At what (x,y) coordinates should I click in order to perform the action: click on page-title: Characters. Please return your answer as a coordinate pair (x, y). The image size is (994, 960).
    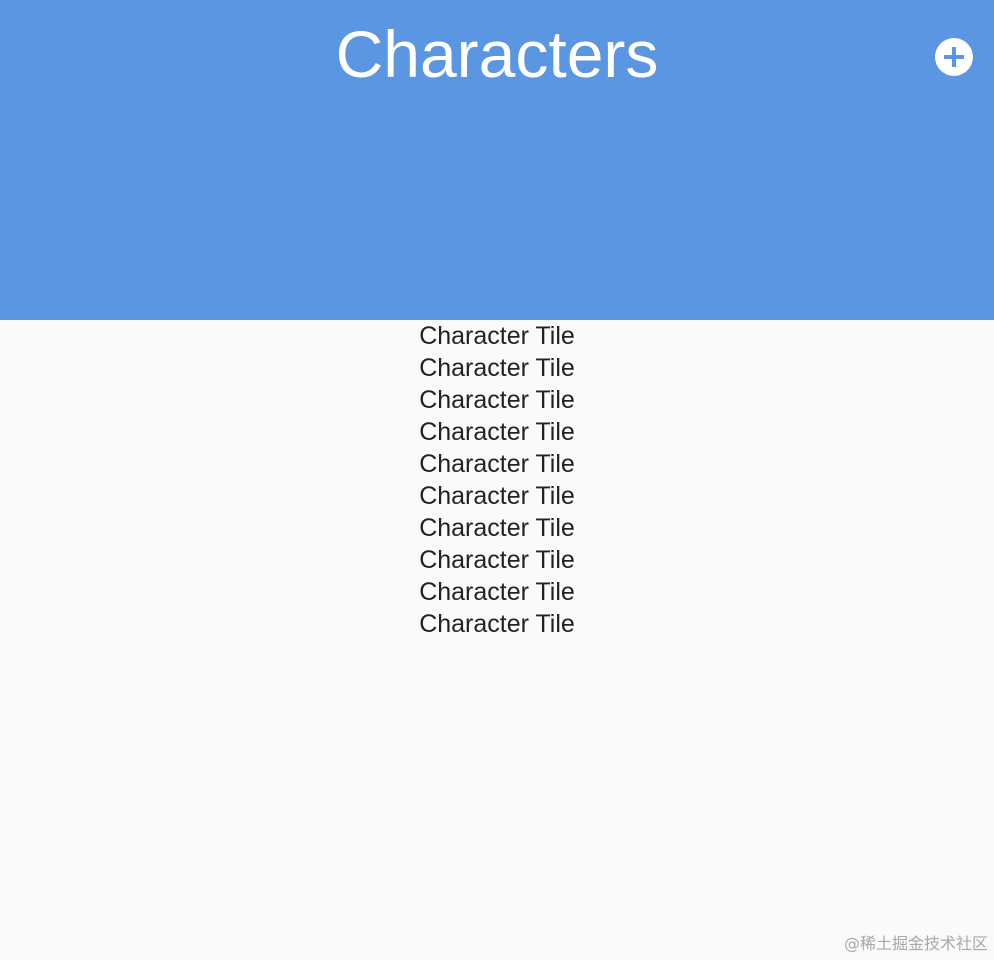
    Looking at the image, I should click on (497, 54).